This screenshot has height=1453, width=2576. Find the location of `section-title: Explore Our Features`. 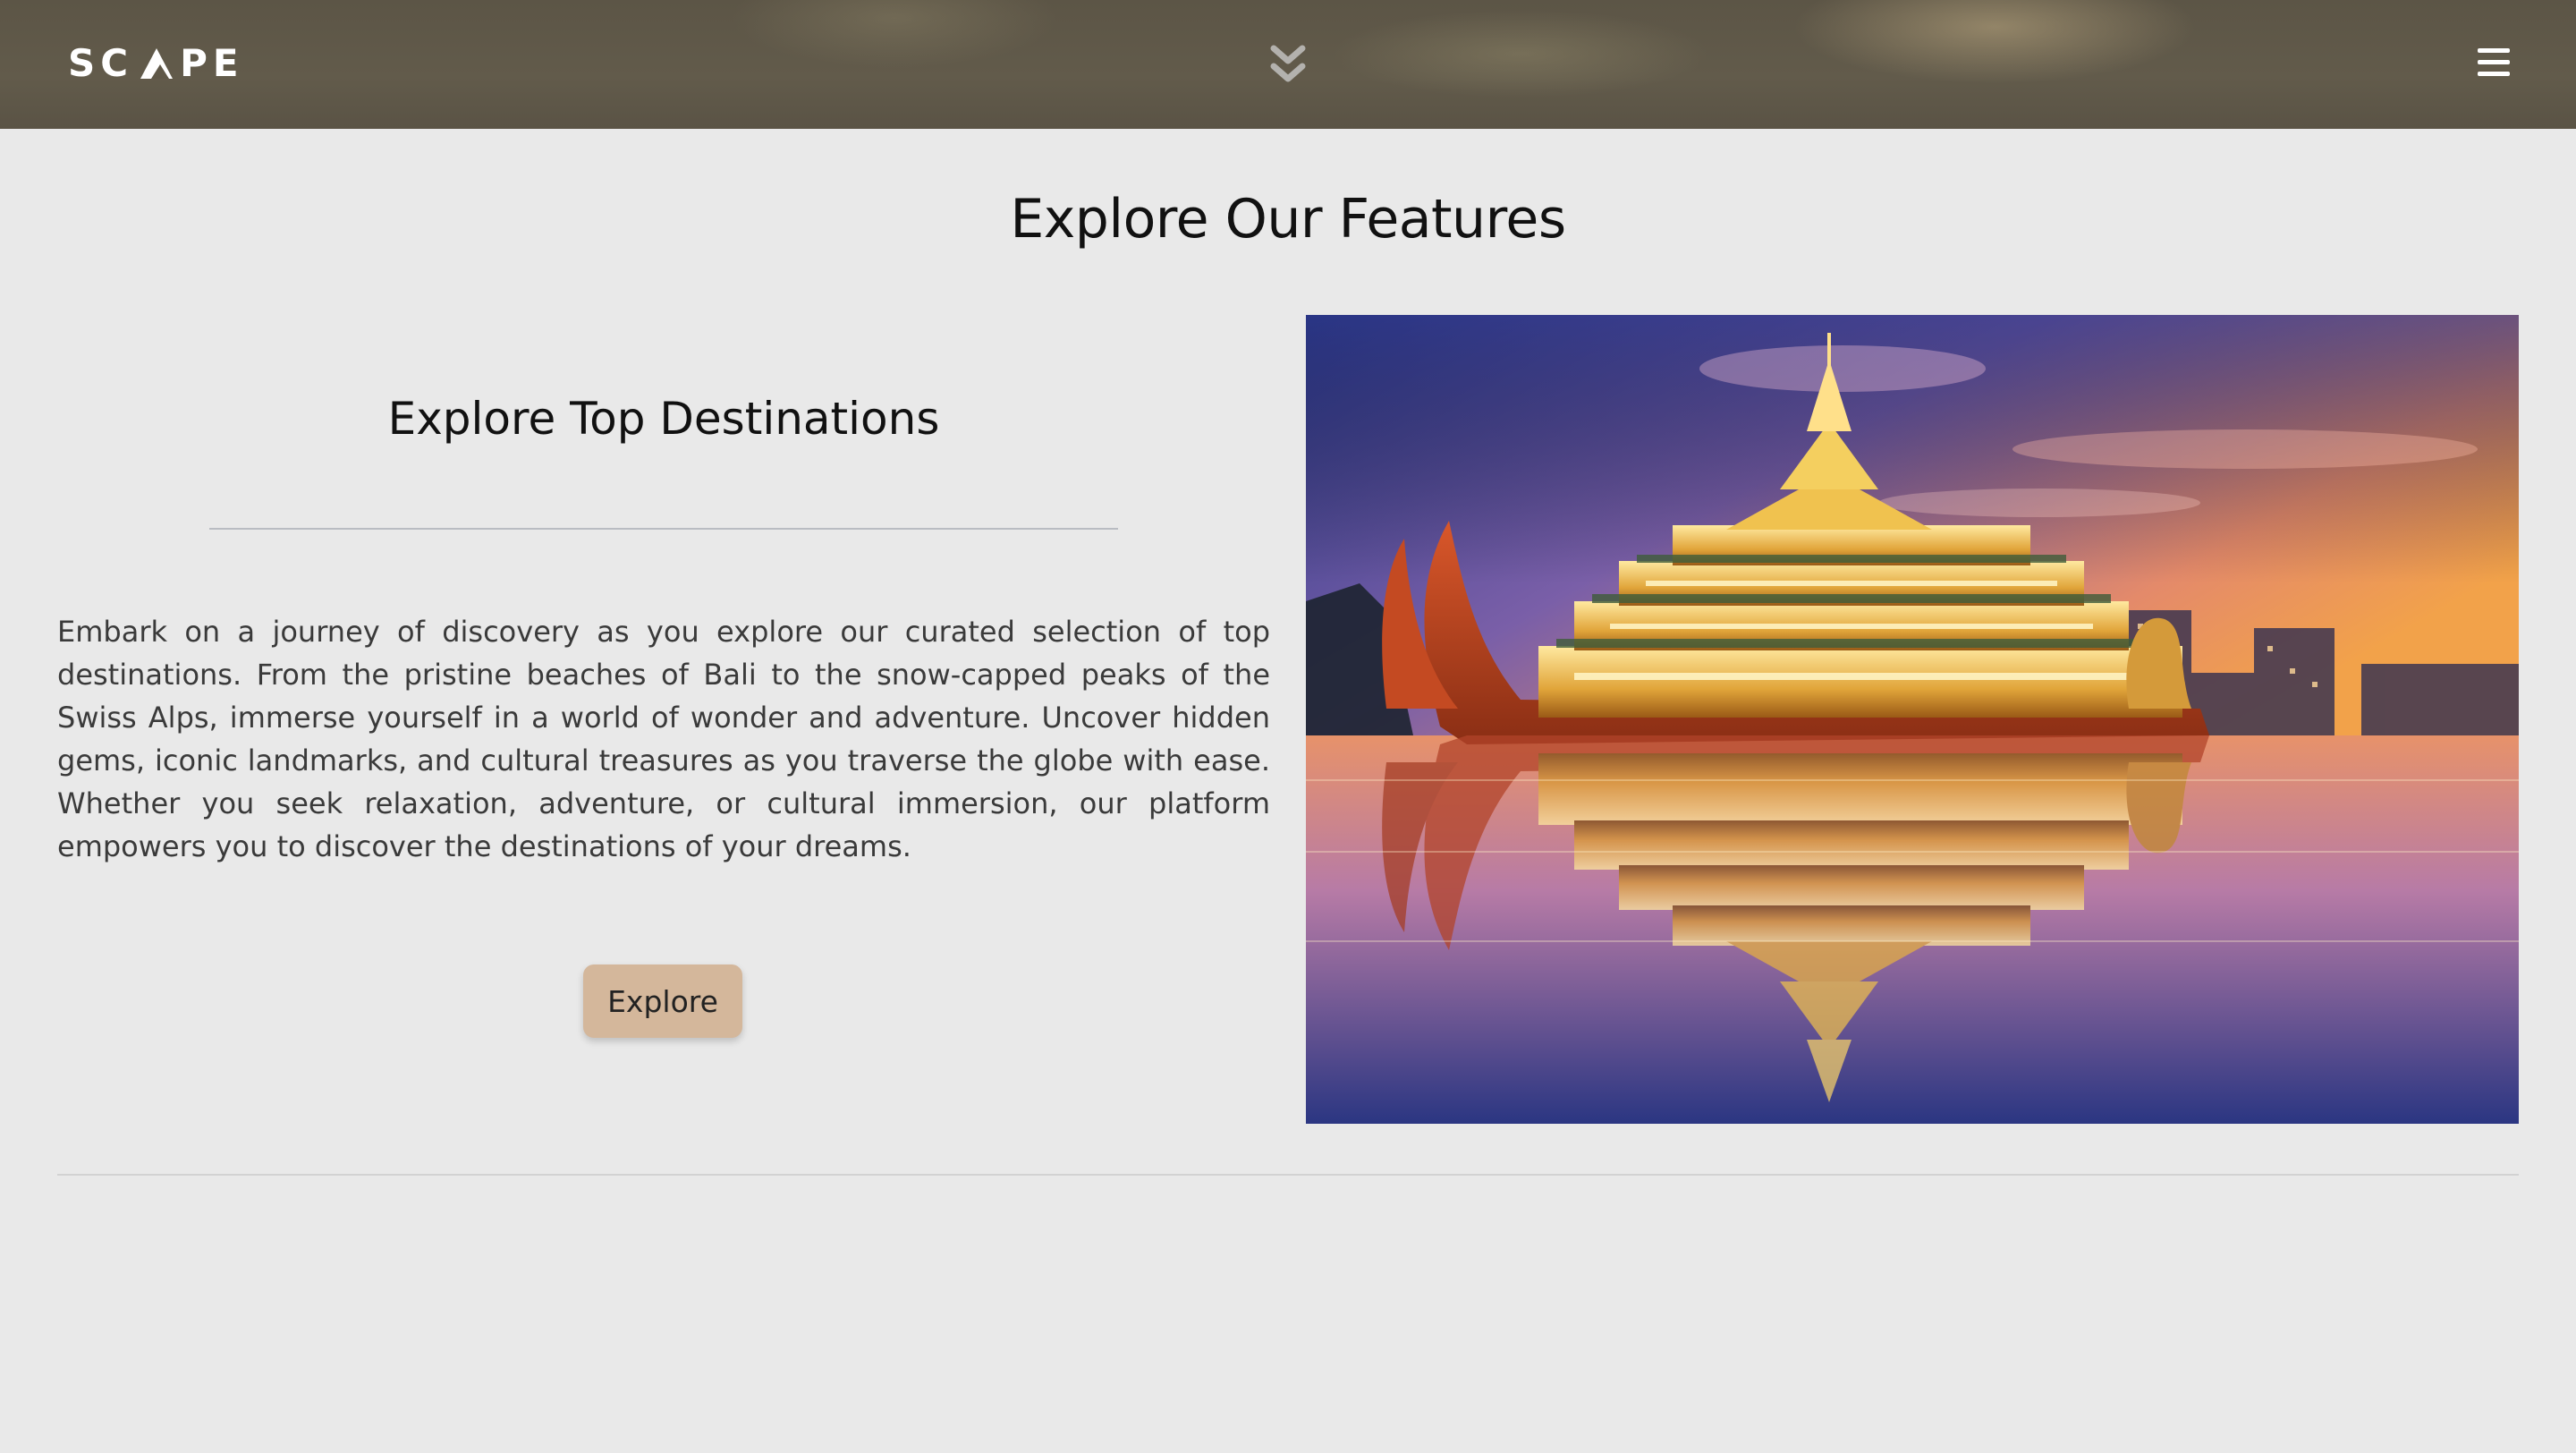

section-title: Explore Our Features is located at coordinates (1288, 219).